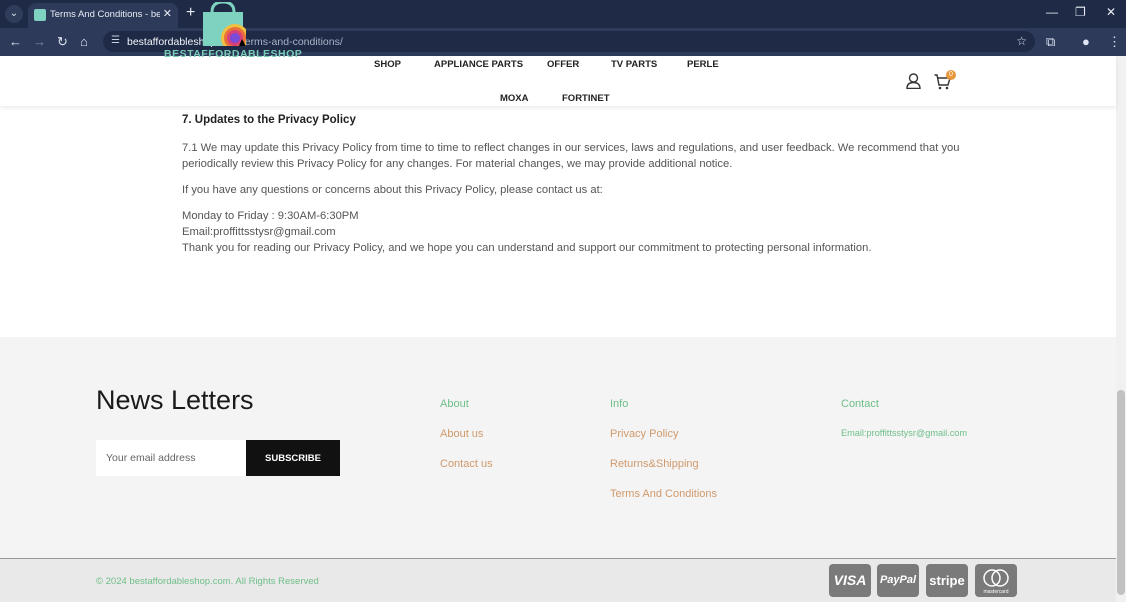  I want to click on newsletter-email-field, so click(171, 458).